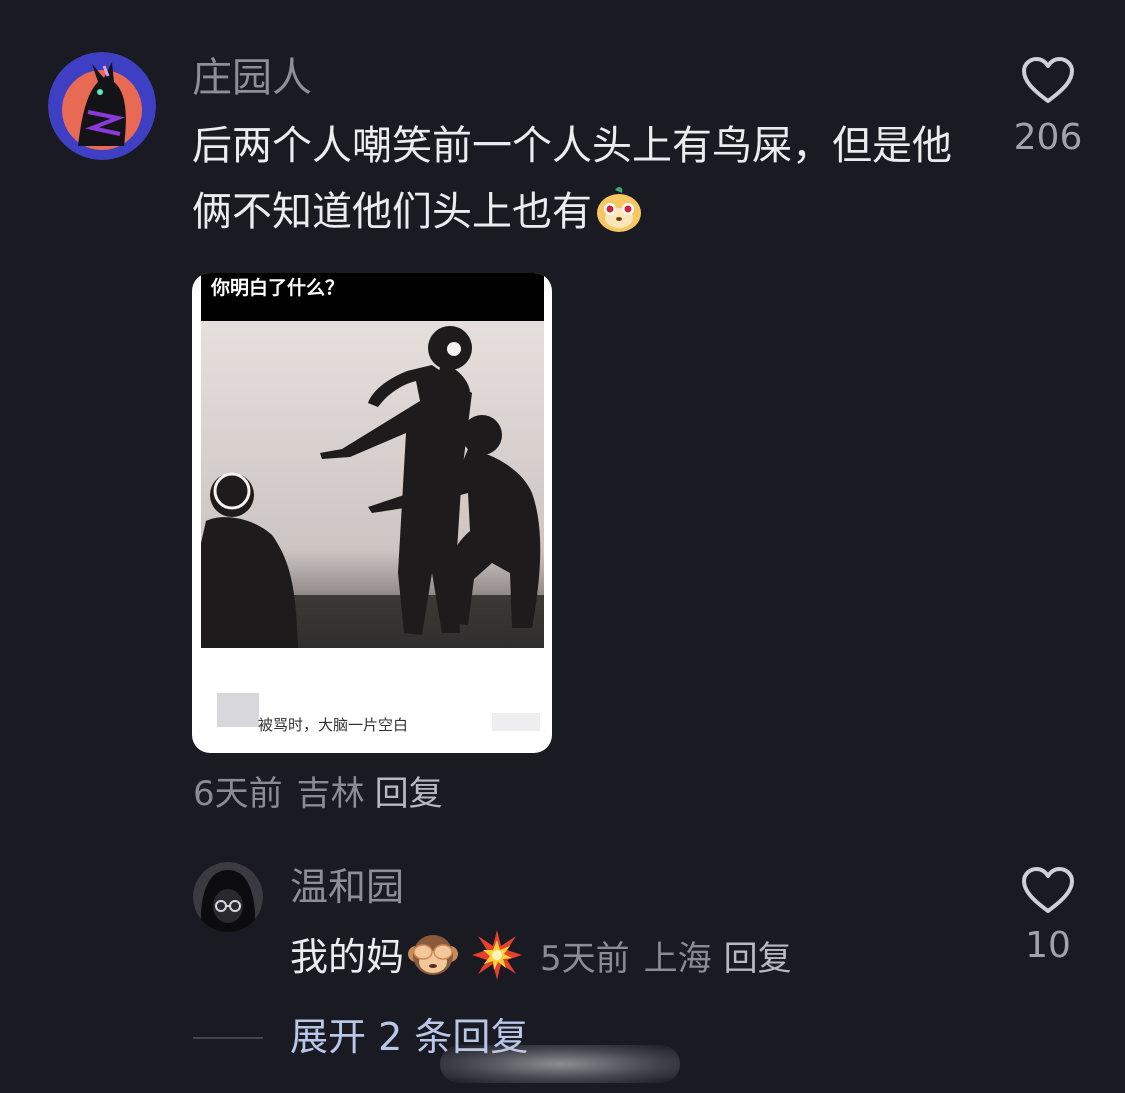  Describe the element at coordinates (1048, 945) in the screenshot. I see `like-count-reply: 10` at that location.